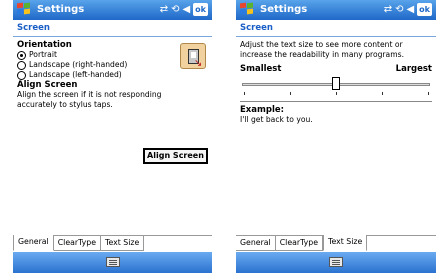  Describe the element at coordinates (336, 101) in the screenshot. I see `divider` at that location.